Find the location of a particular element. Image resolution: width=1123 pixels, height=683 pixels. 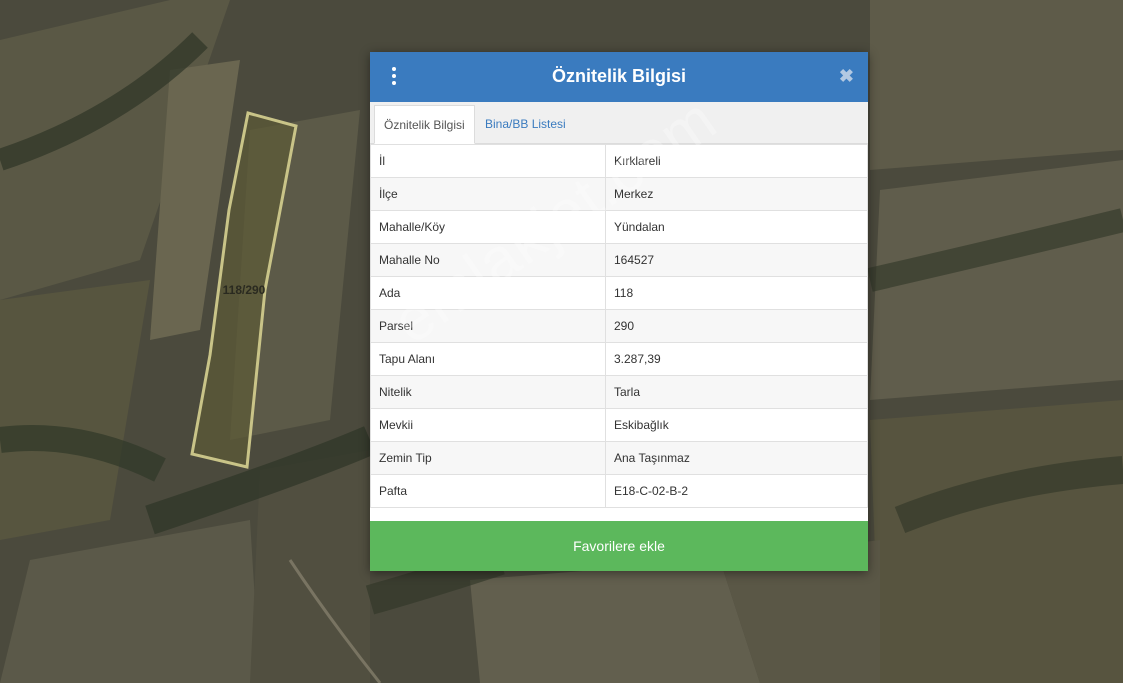

table-row: Pafta E18-C-02-B-2 is located at coordinates (619, 491).